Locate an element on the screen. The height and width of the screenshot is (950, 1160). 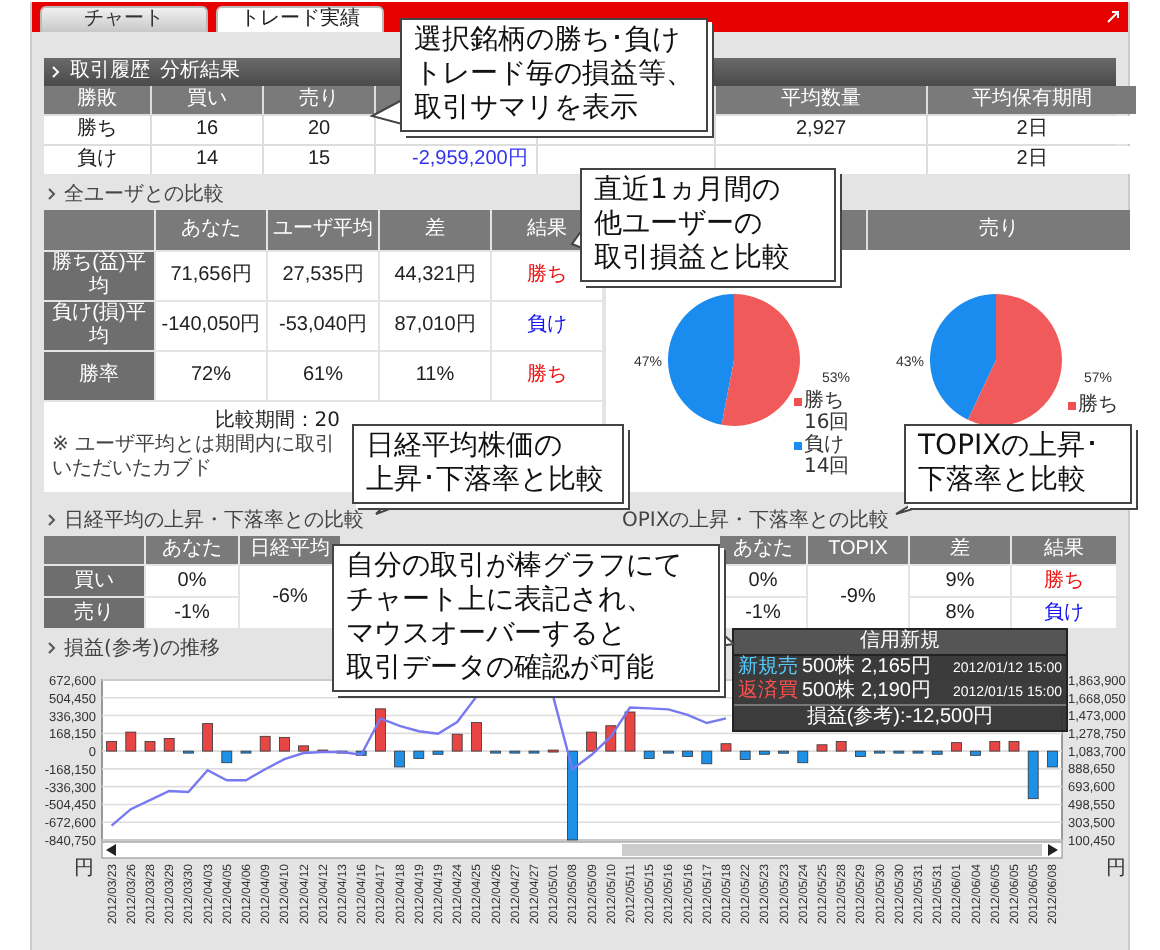
column-header: 平均数量 is located at coordinates (821, 100).